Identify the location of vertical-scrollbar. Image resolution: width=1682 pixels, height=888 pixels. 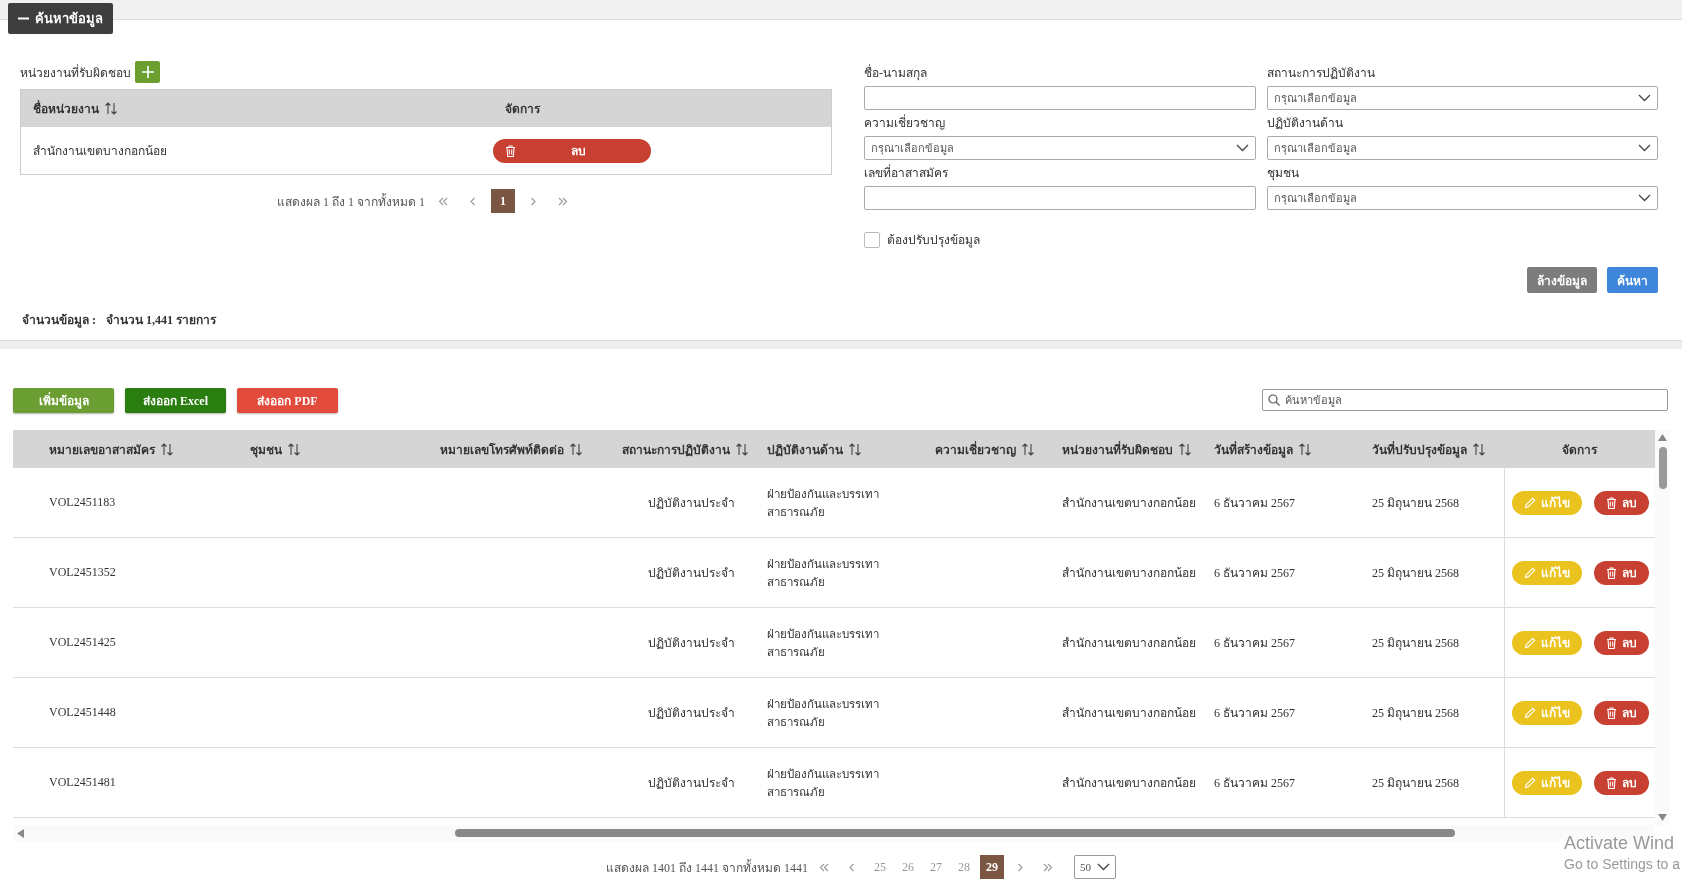
(1662, 627).